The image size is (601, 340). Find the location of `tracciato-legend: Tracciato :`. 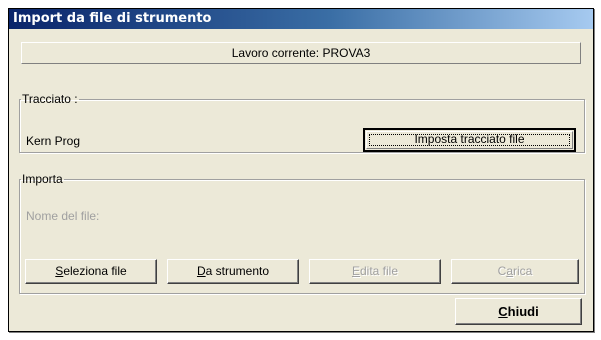

tracciato-legend: Tracciato : is located at coordinates (50, 99).